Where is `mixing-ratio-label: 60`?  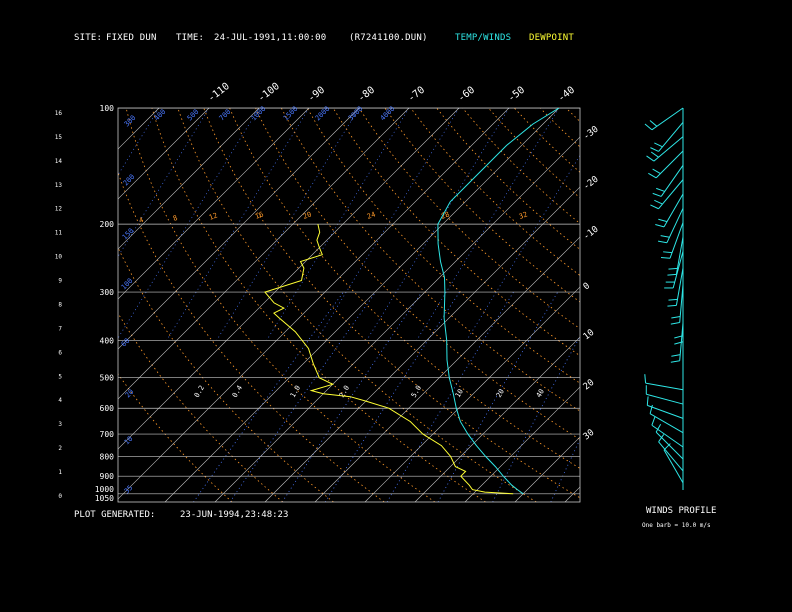
mixing-ratio-label: 60 is located at coordinates (126, 343).